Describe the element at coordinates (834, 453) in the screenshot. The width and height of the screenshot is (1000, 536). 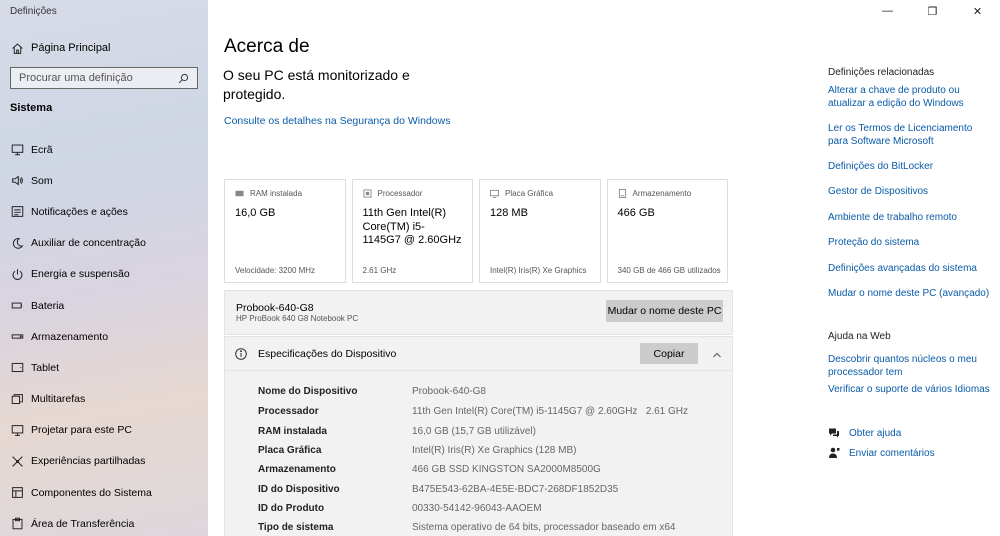
I see `feedback-icon` at that location.